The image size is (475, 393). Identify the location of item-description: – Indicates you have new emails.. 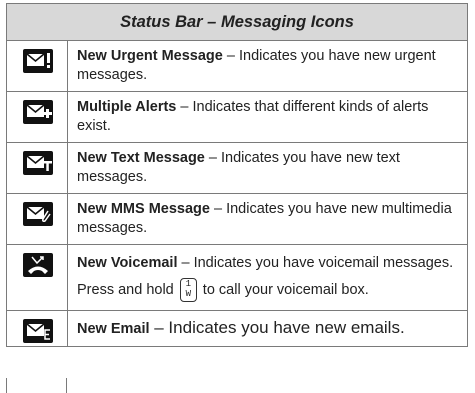
(277, 327).